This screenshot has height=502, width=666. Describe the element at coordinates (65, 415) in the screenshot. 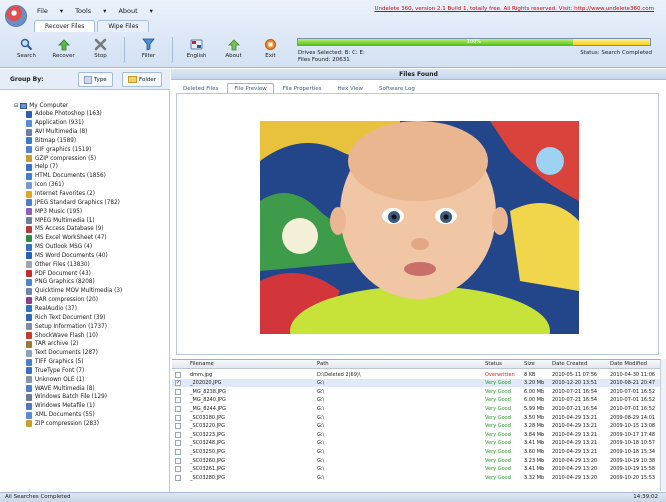

I see `tree-item-label: XML Documents (55)` at that location.